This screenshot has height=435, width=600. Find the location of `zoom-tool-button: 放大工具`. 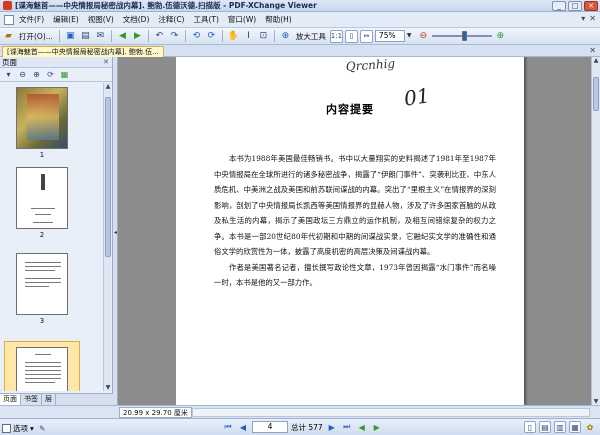

zoom-tool-button: 放大工具 is located at coordinates (311, 36).